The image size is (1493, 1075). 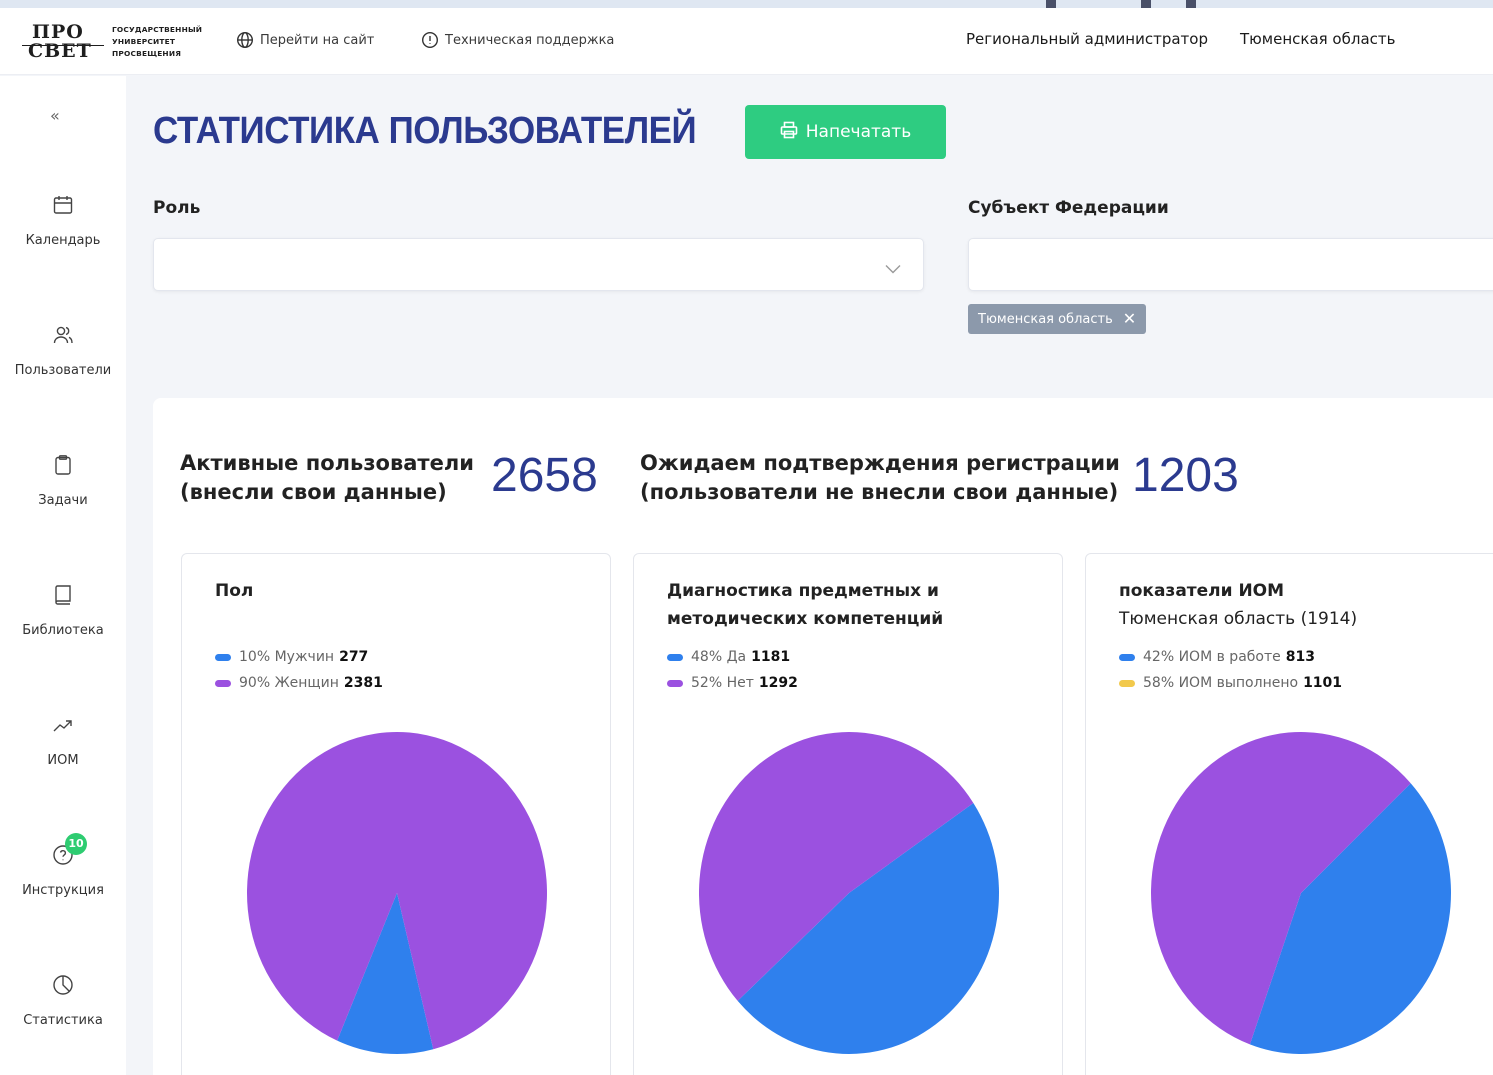 What do you see at coordinates (858, 132) in the screenshot?
I see `print-button-label: Напечатать` at bounding box center [858, 132].